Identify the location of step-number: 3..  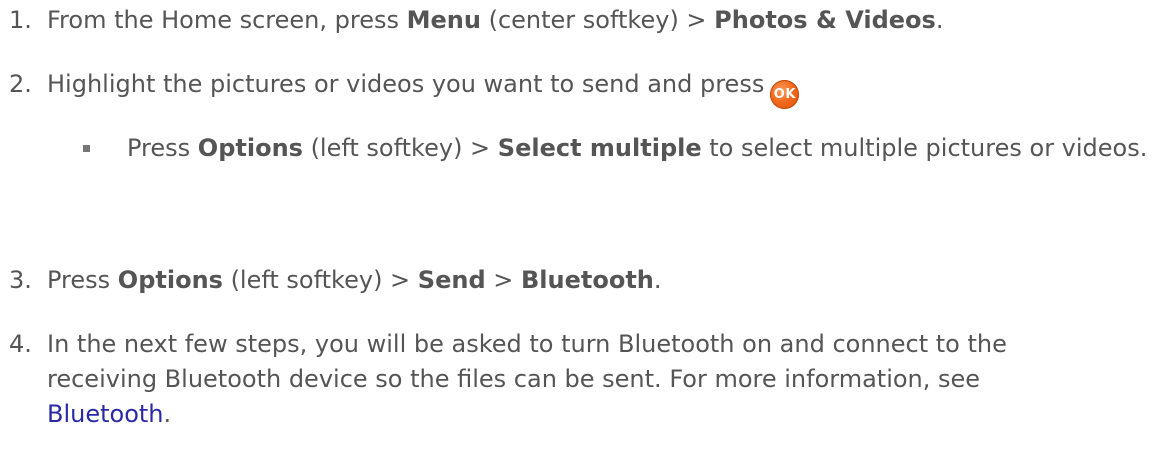
(20, 280).